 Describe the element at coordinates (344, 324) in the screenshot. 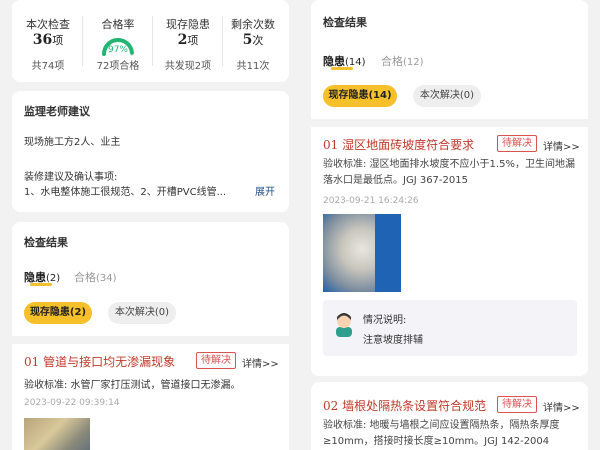

I see `inspector-avatar` at that location.